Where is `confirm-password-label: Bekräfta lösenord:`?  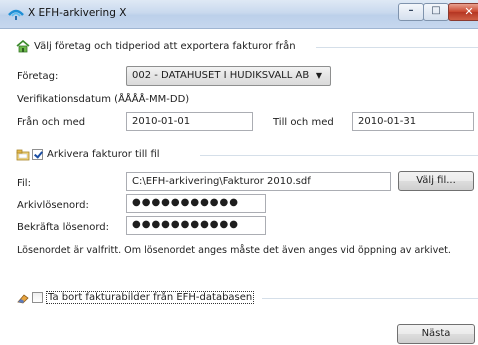 confirm-password-label: Bekräfta lösenord: is located at coordinates (63, 227).